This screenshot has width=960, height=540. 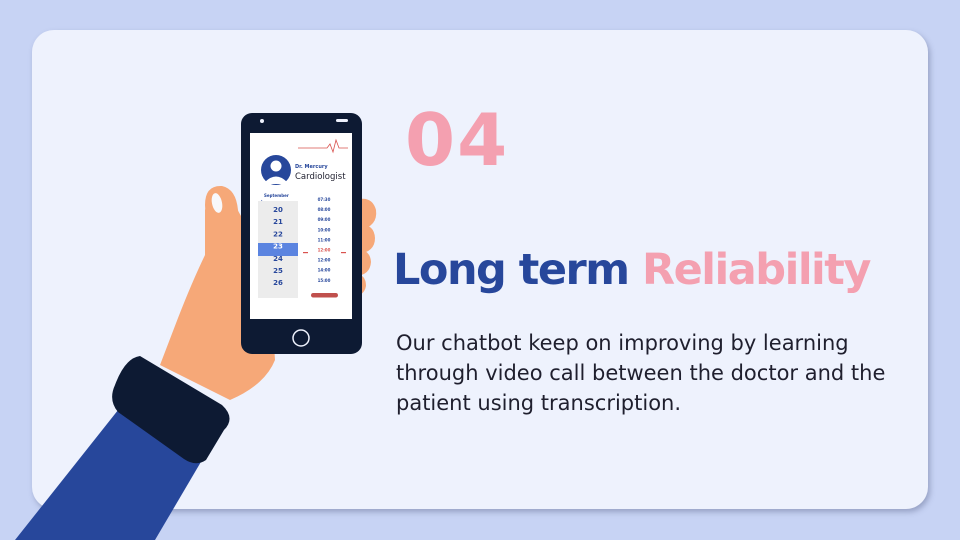 I want to click on title-part-2: Reliability, so click(x=756, y=270).